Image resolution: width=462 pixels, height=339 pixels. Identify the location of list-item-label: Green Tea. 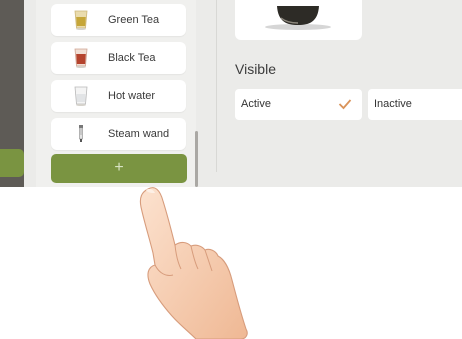
(134, 20).